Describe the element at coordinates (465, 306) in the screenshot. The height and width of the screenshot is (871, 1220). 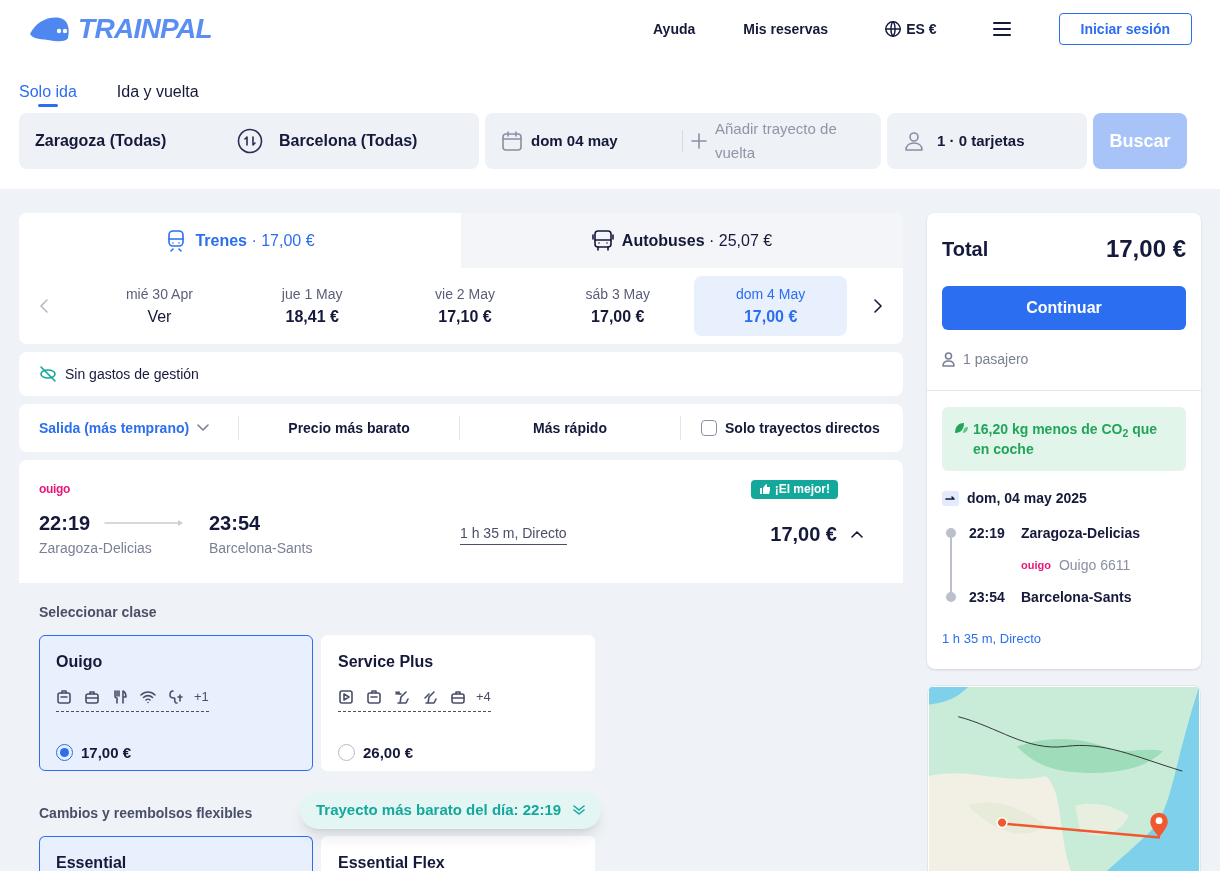
I see `date-option: vie 2 May 17,10 €` at that location.